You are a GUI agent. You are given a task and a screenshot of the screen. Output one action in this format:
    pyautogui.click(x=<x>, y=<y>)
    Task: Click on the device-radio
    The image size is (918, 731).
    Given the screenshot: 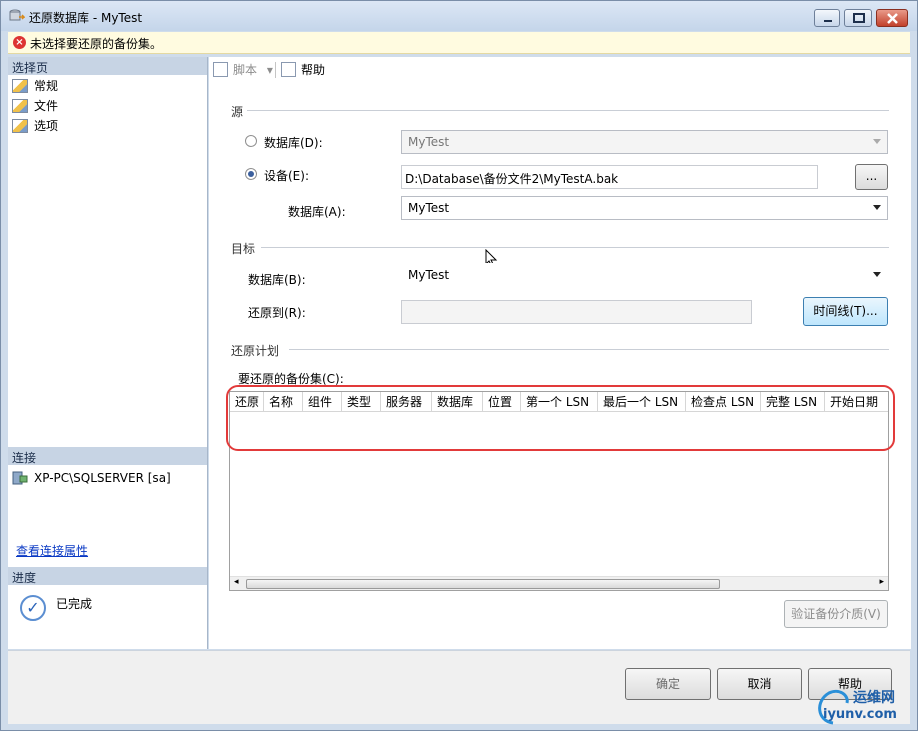 What is the action you would take?
    pyautogui.click(x=251, y=174)
    